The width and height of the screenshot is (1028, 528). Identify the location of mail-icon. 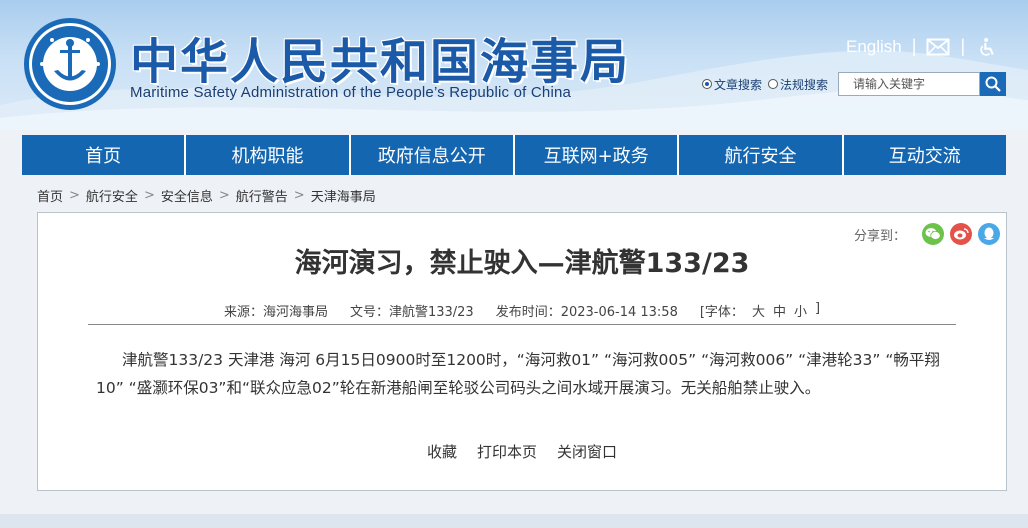
(938, 47).